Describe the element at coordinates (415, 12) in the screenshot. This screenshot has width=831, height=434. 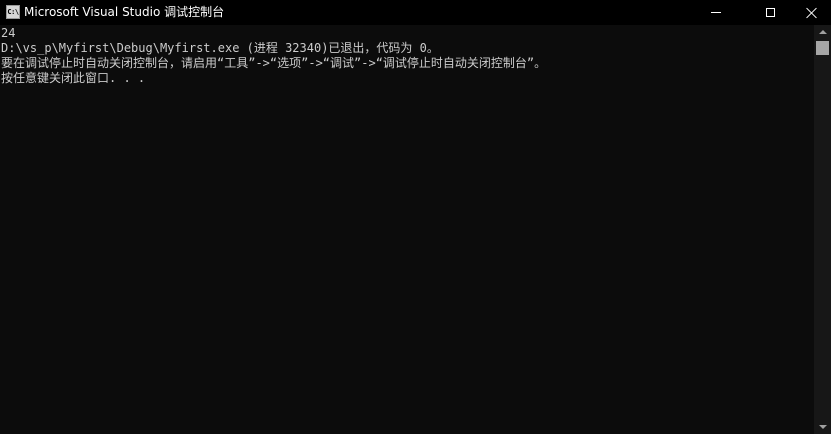
I see `title-bar: C:\ Microsoft Visual Studio 调试控制台` at that location.